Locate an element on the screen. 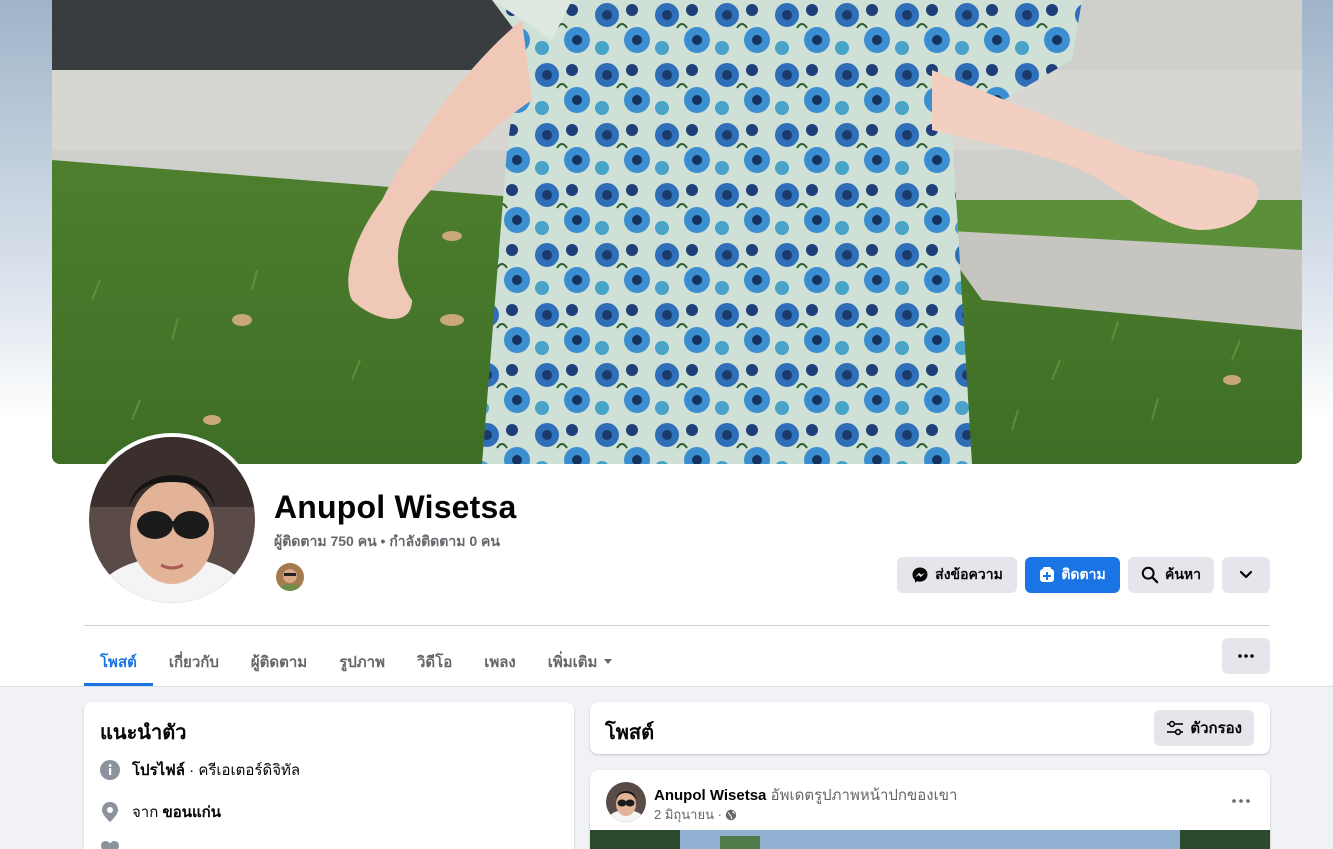 This screenshot has width=1333, height=849. tab-label: ผู้ติดตาม is located at coordinates (279, 662).